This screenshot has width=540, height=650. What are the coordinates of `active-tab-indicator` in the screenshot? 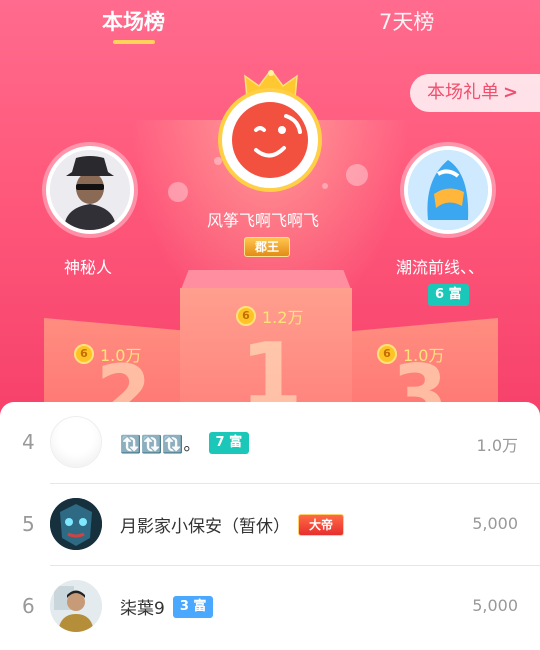 It's located at (134, 42).